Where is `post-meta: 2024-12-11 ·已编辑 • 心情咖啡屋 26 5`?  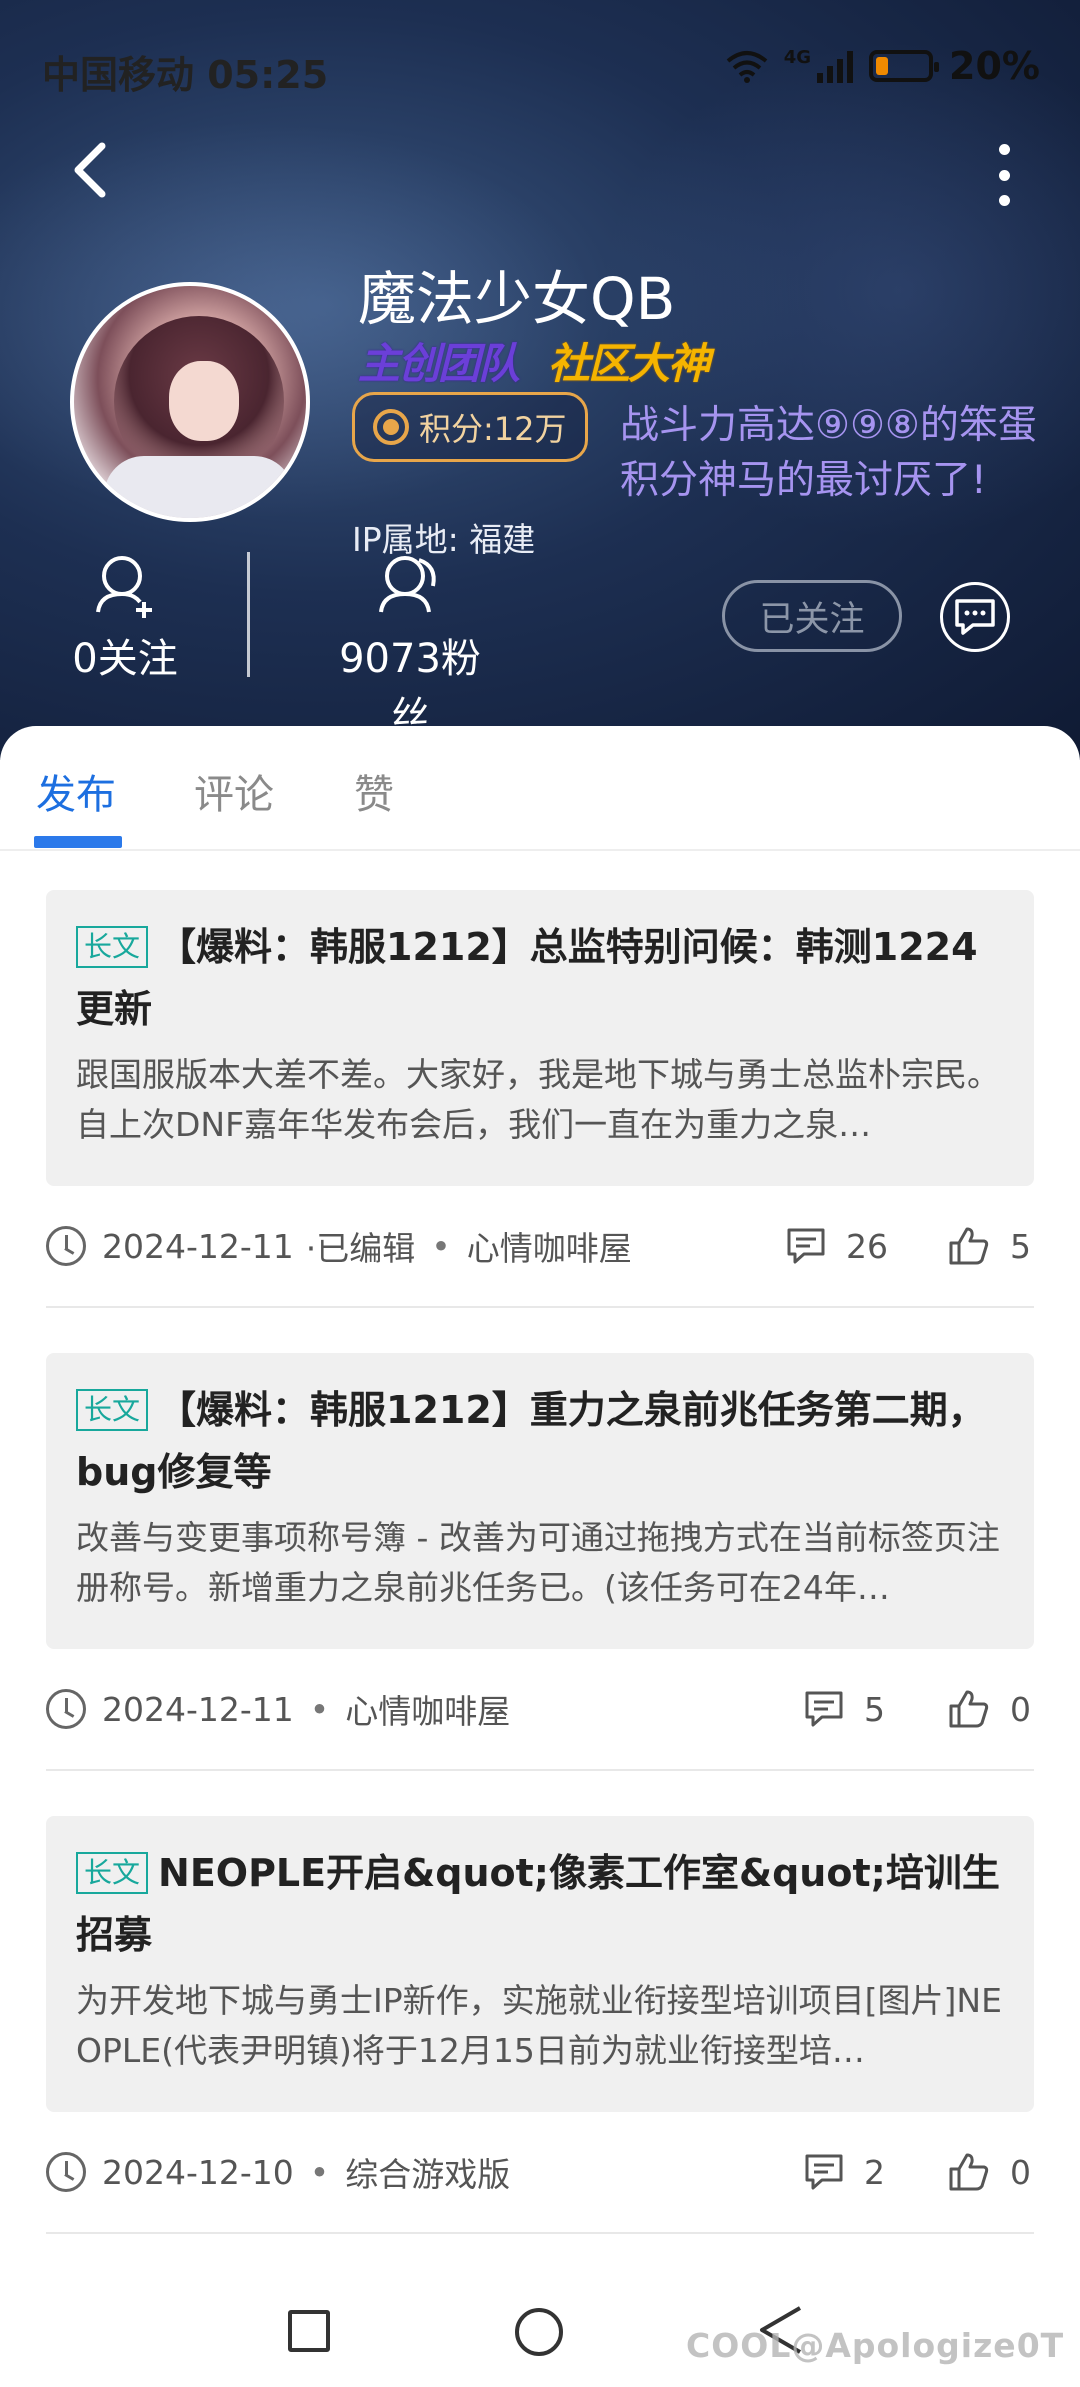
post-meta: 2024-12-11 ·已编辑 • 心情咖啡屋 26 5 is located at coordinates (540, 1246).